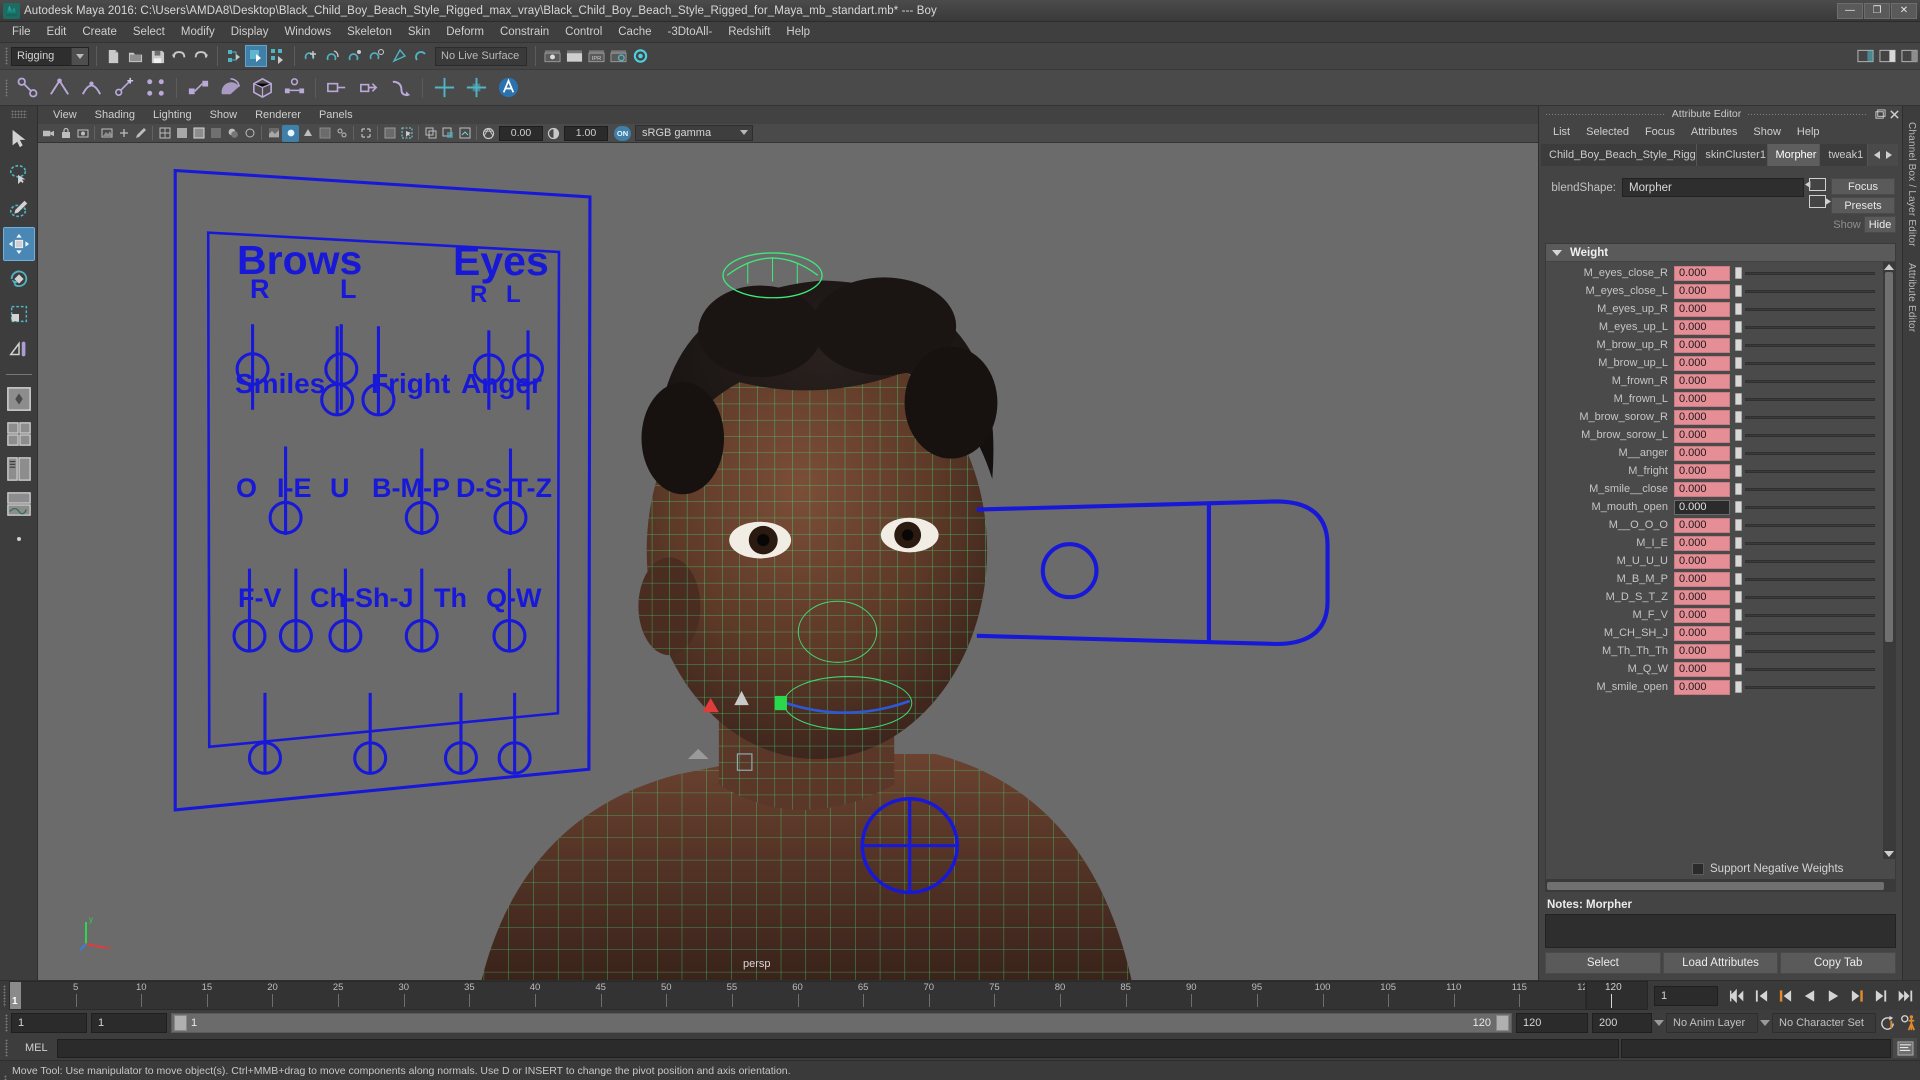 The image size is (1920, 1080). What do you see at coordinates (1909, 1023) in the screenshot?
I see `animation-preferences-icon` at bounding box center [1909, 1023].